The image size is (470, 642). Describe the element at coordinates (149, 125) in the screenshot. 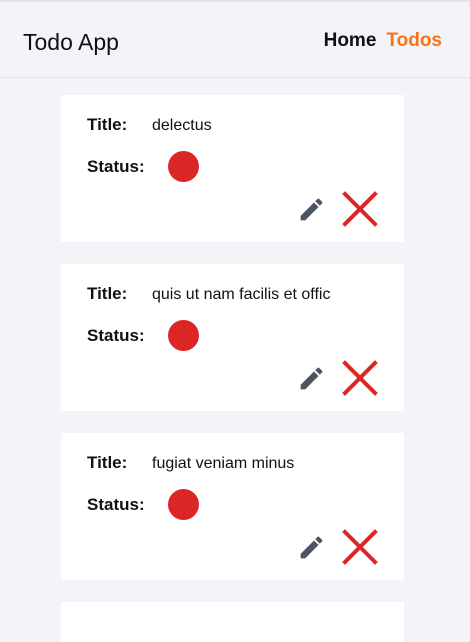

I see `todo-title-row: Title: delectus` at that location.